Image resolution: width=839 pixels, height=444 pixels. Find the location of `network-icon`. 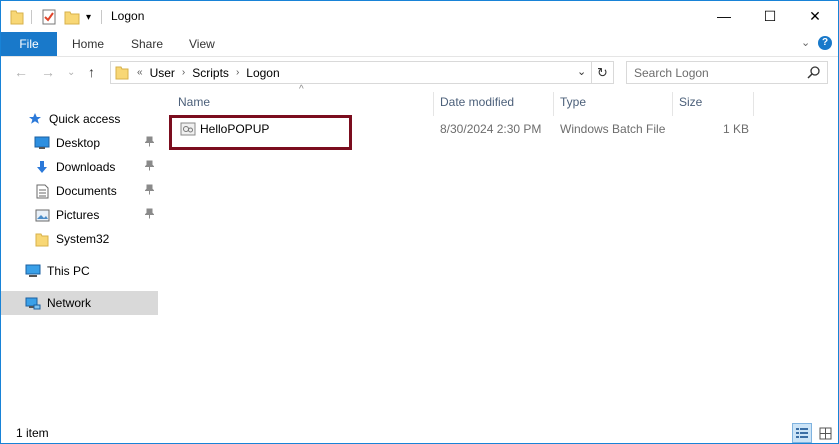

network-icon is located at coordinates (33, 303).